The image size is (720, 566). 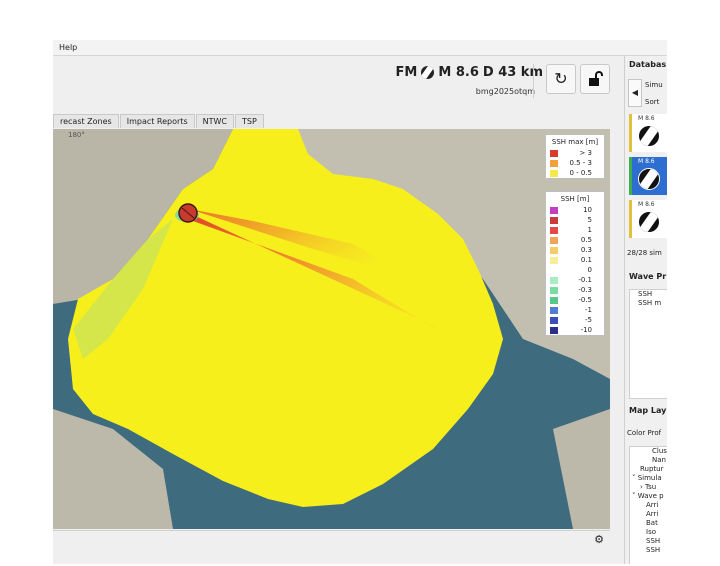 I want to click on gear-icon: ⚙, so click(x=599, y=539).